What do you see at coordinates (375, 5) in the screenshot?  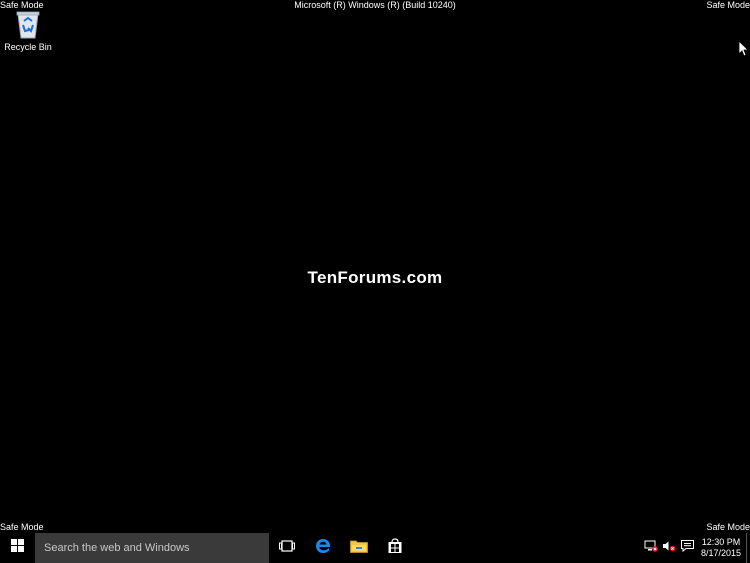 I see `os-build-label: Microsoft (R) Windows (R) (Build 10240)` at bounding box center [375, 5].